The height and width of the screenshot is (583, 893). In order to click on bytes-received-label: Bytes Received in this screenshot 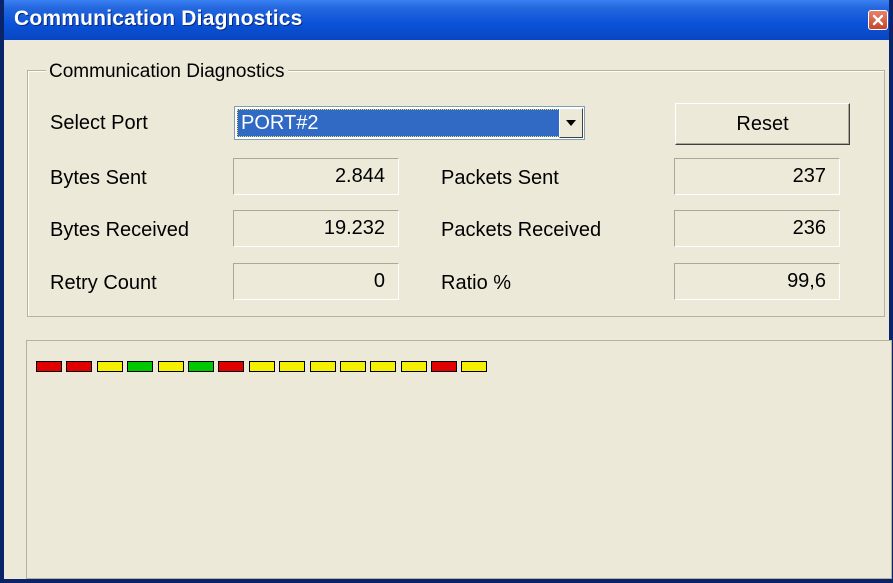, I will do `click(119, 230)`.